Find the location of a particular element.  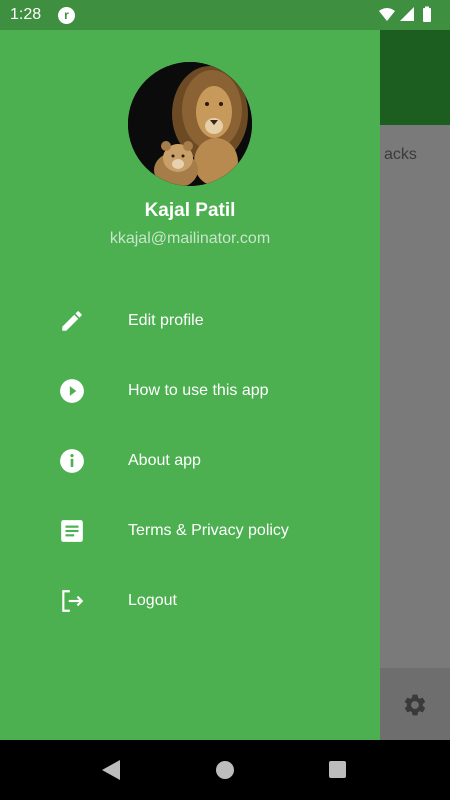

status-icons is located at coordinates (405, 14).